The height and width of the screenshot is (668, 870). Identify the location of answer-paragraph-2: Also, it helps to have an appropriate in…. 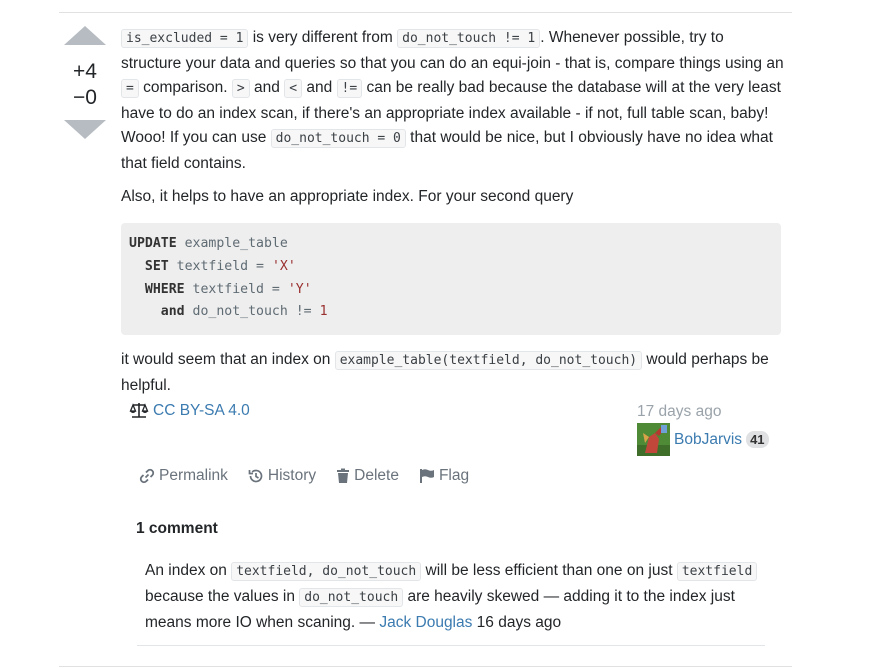
(347, 196).